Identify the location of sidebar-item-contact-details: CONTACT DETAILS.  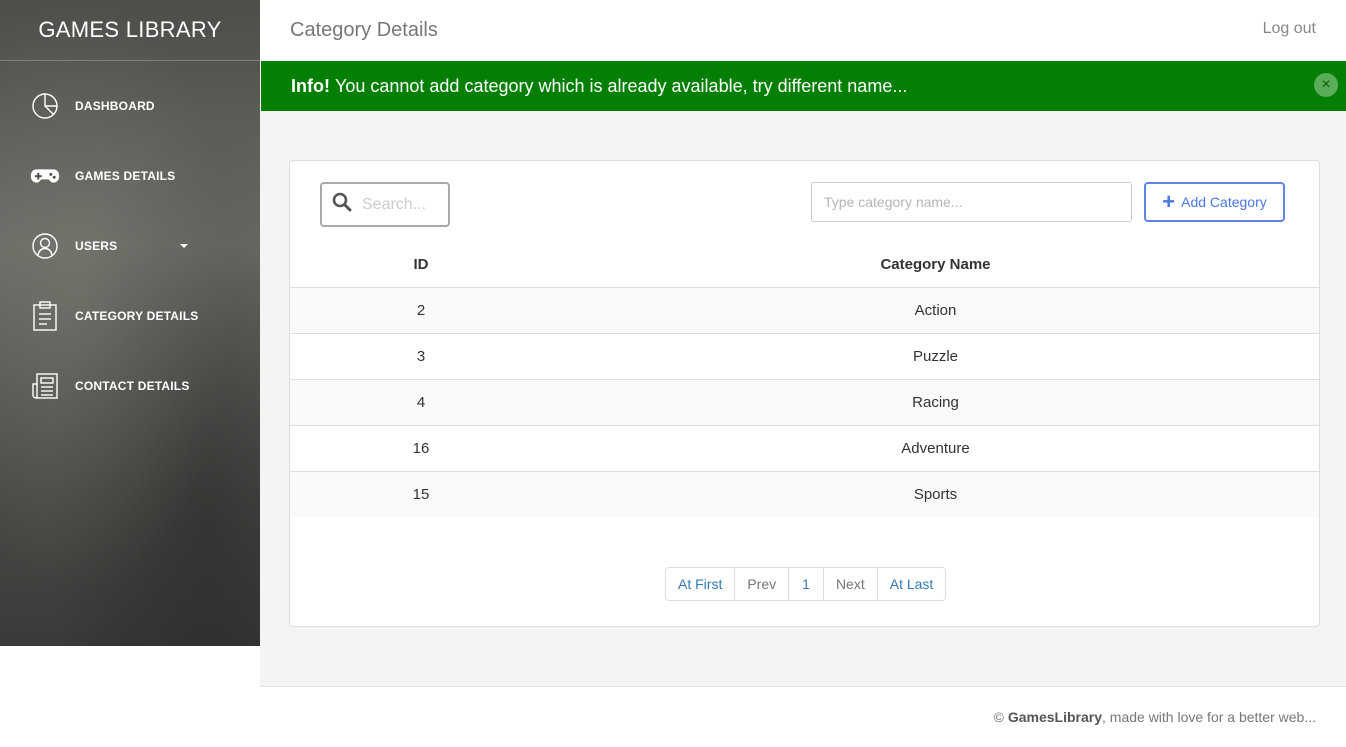
(130, 386).